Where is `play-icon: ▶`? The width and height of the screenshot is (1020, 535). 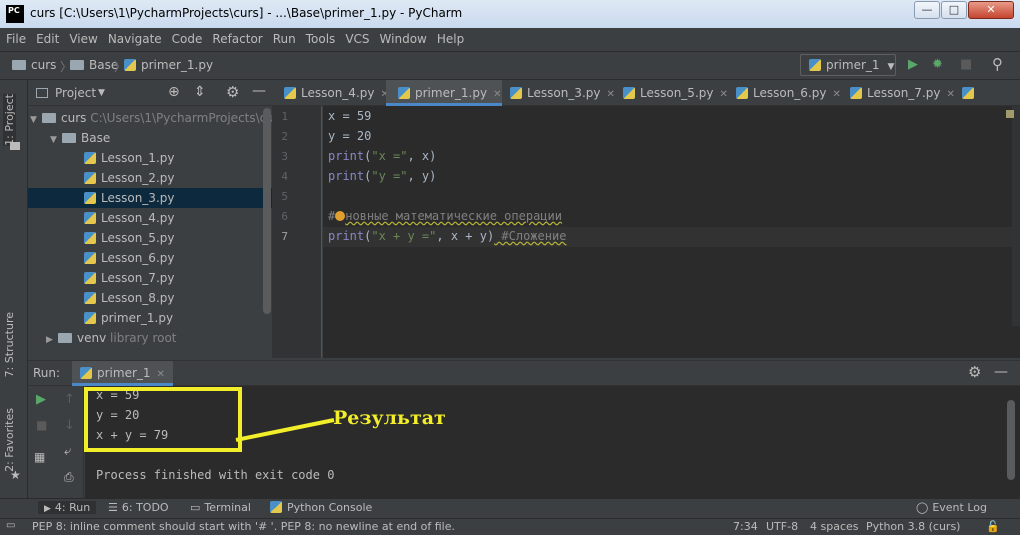
play-icon: ▶ is located at coordinates (47, 509).